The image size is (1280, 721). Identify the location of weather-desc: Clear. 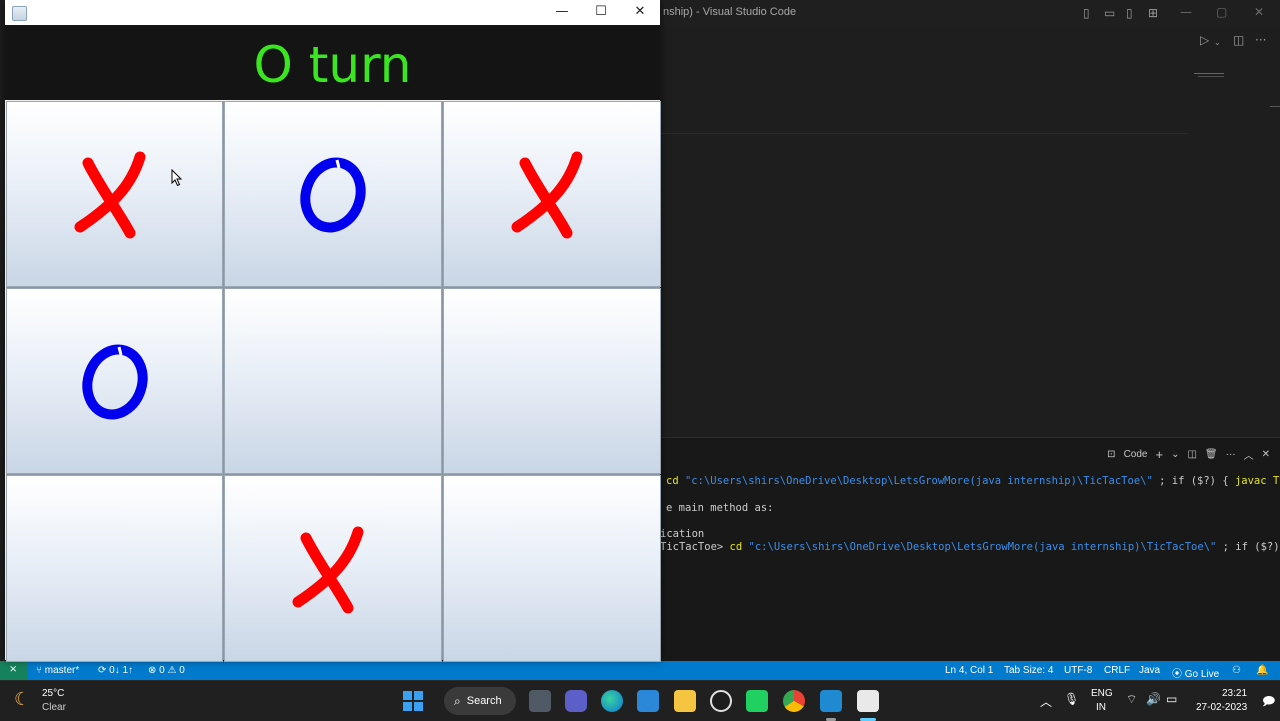
(54, 707).